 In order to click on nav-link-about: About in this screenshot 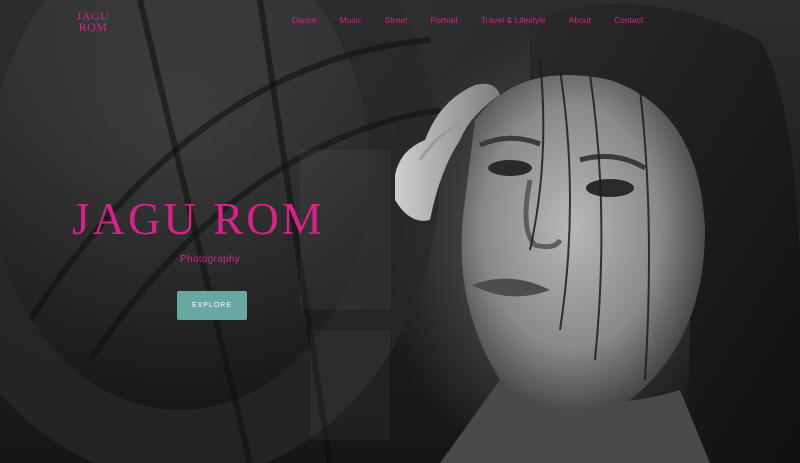, I will do `click(580, 20)`.